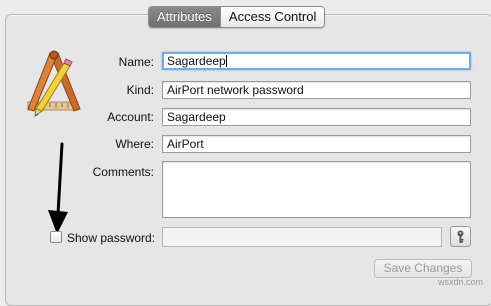  What do you see at coordinates (316, 189) in the screenshot?
I see `comments-field` at bounding box center [316, 189].